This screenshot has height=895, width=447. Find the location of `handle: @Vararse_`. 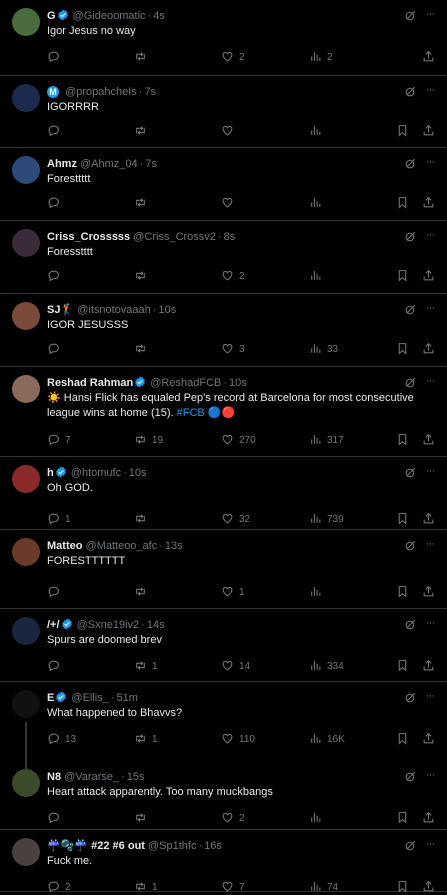

handle: @Vararse_ is located at coordinates (91, 777).